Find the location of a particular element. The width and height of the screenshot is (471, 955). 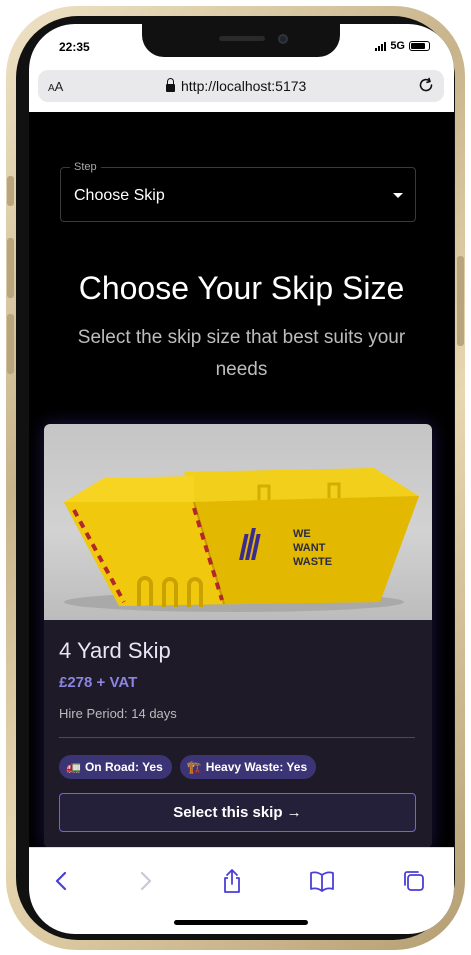

power-button is located at coordinates (460, 301).